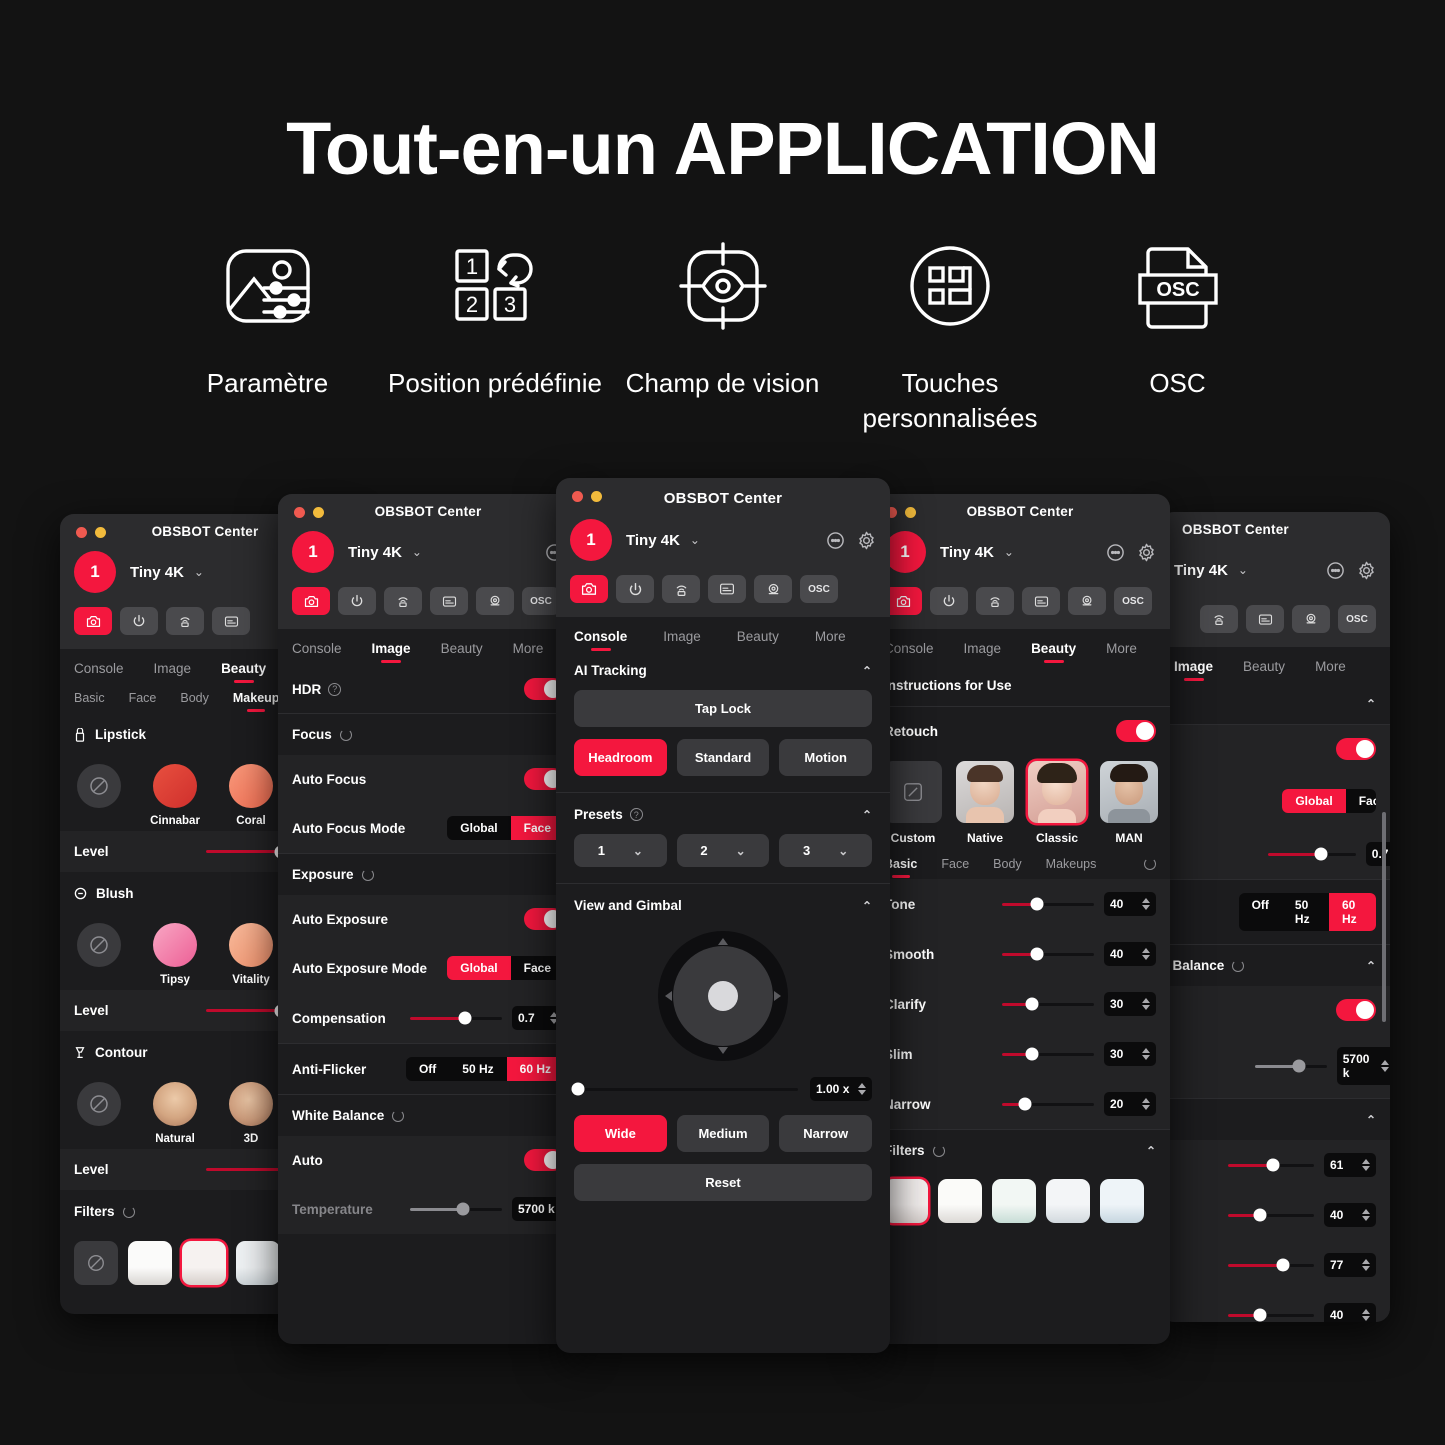  I want to click on mode-headroom: Headroom, so click(620, 757).